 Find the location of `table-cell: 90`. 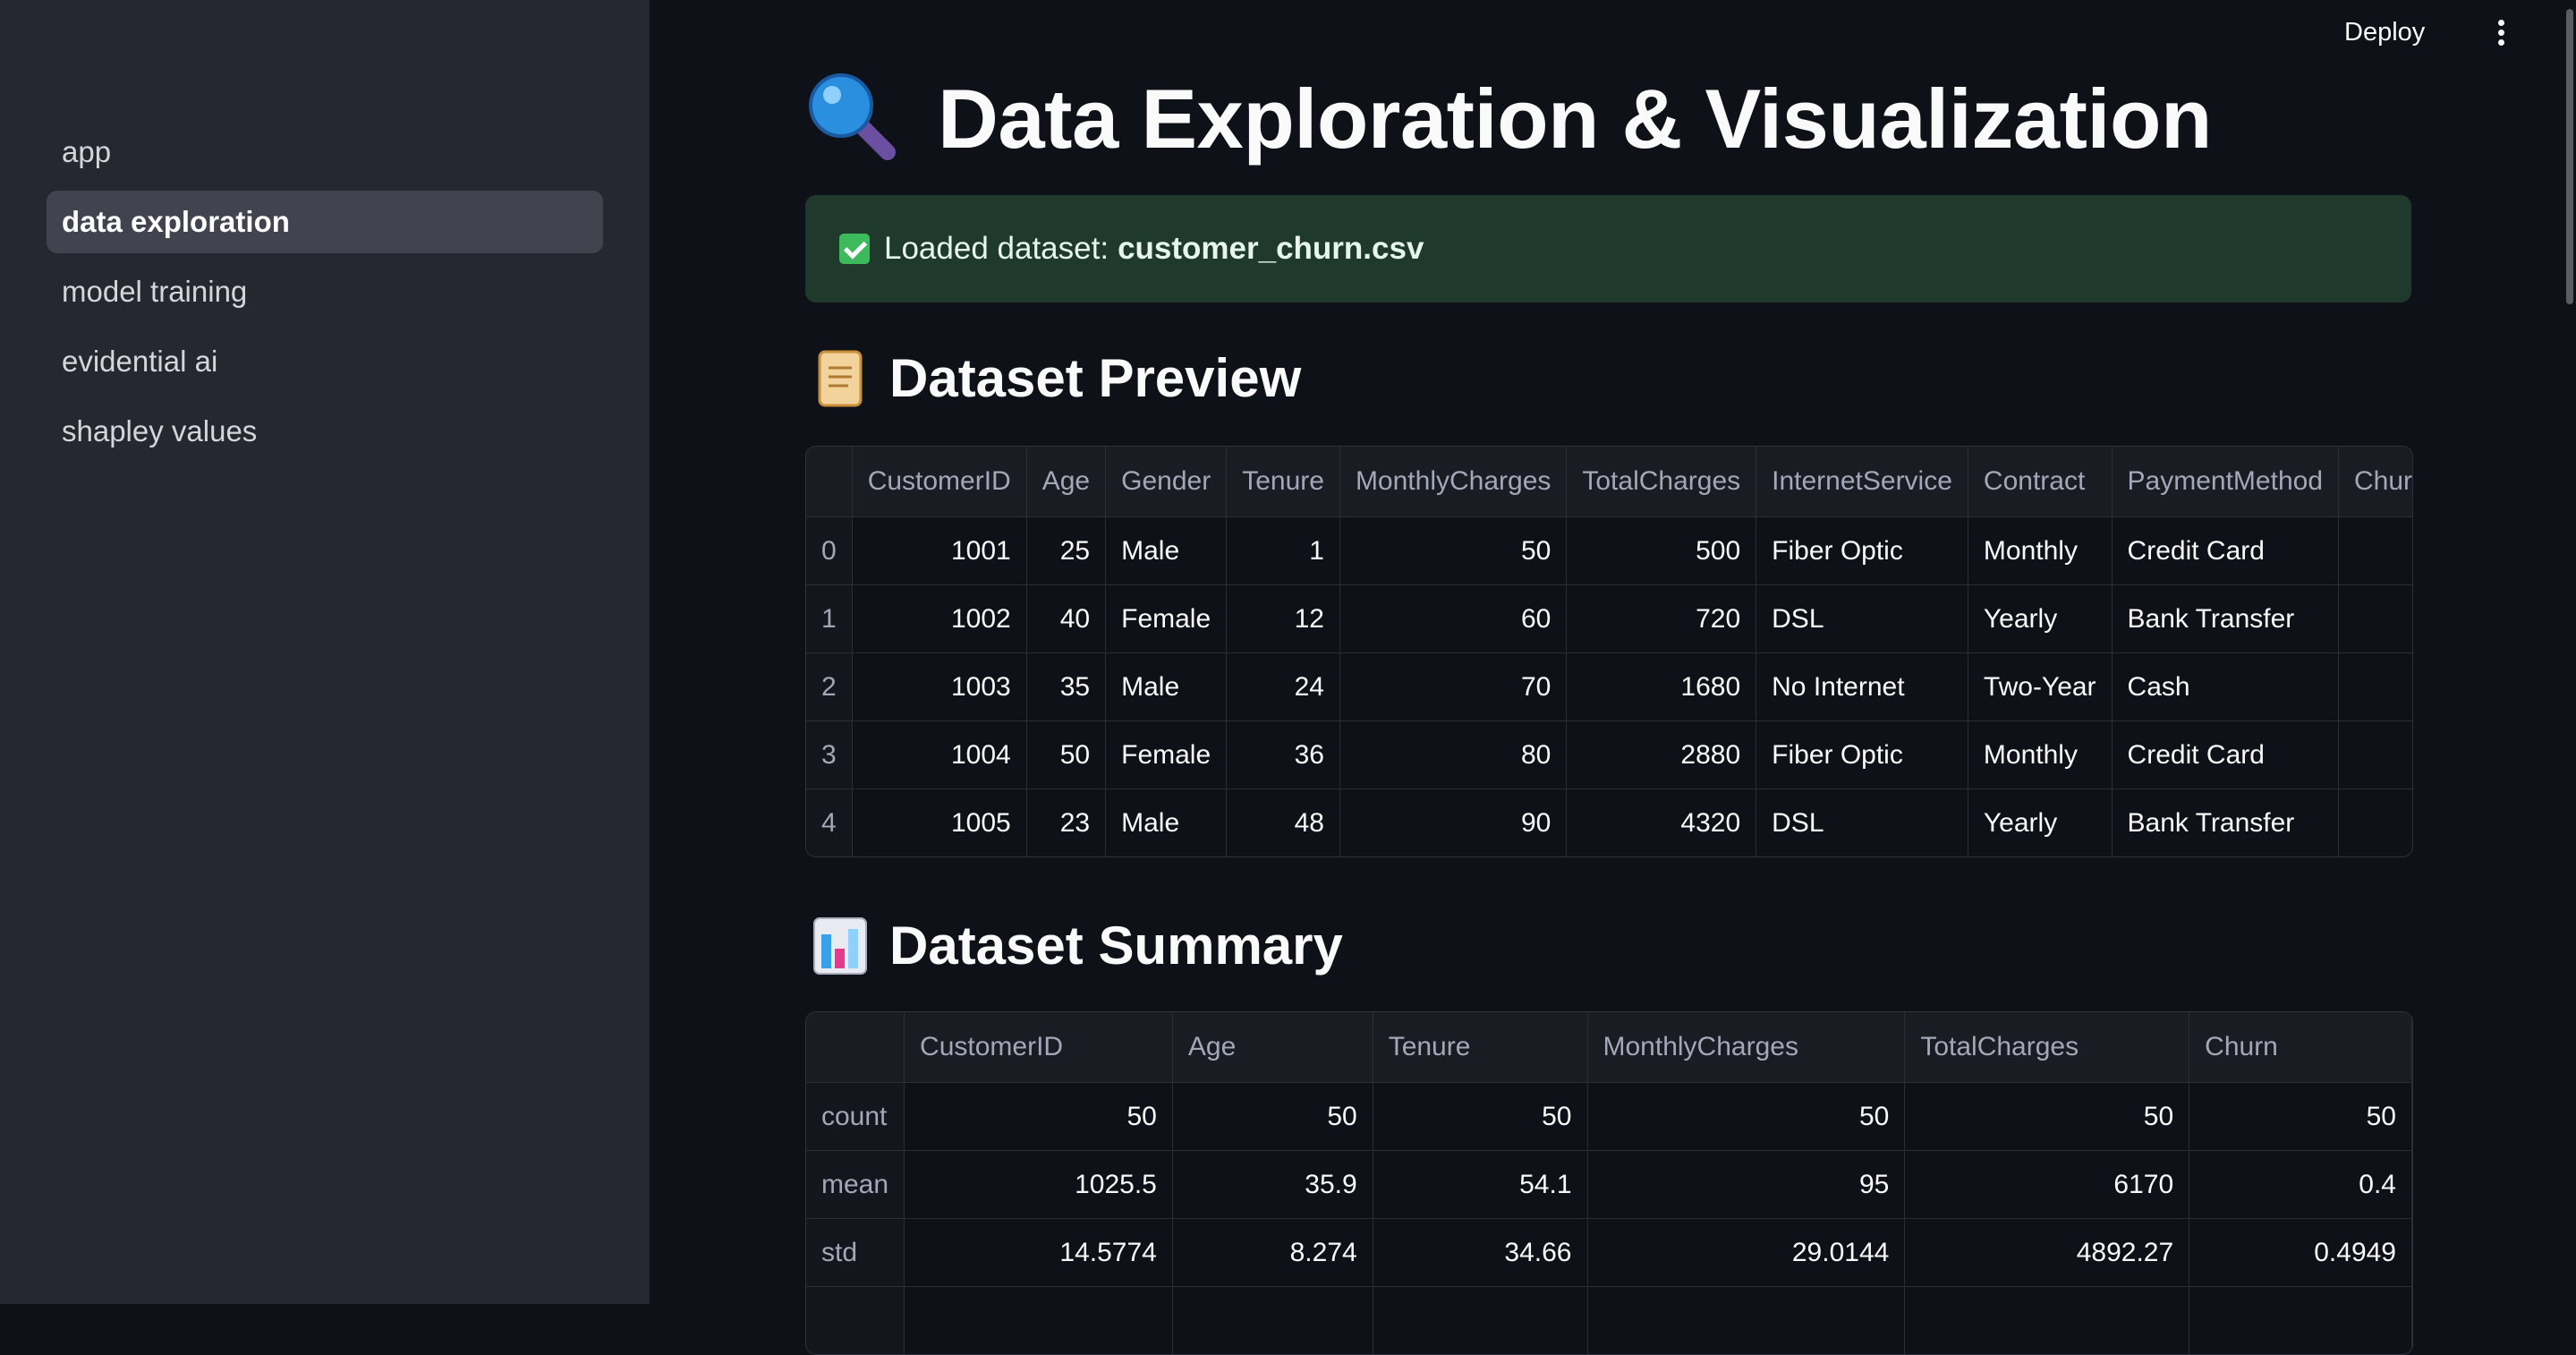

table-cell: 90 is located at coordinates (1453, 822).